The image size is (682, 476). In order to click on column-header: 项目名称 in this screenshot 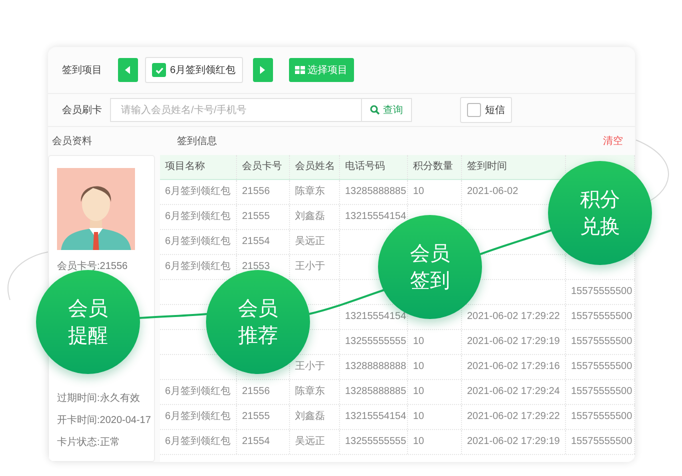, I will do `click(198, 167)`.